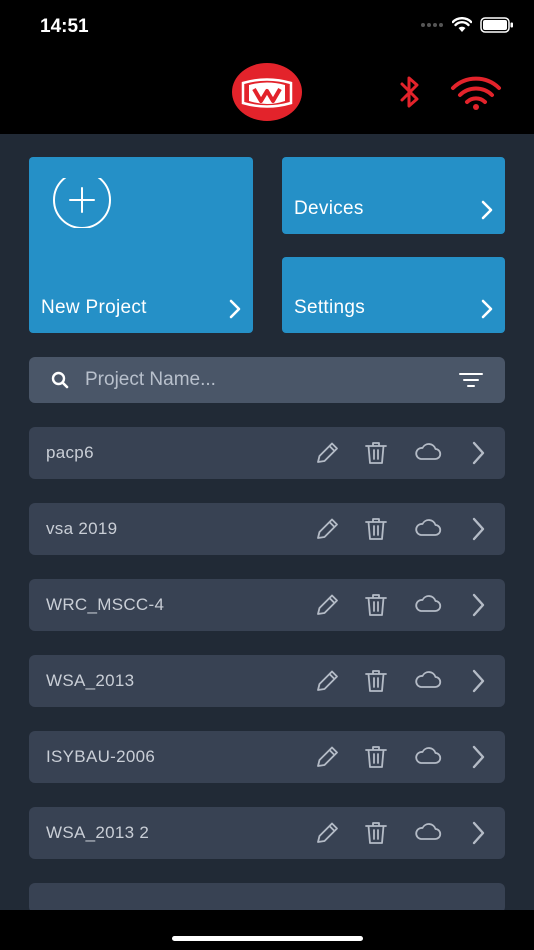 The height and width of the screenshot is (950, 534). Describe the element at coordinates (82, 528) in the screenshot. I see `project-name: vsa 2019` at that location.